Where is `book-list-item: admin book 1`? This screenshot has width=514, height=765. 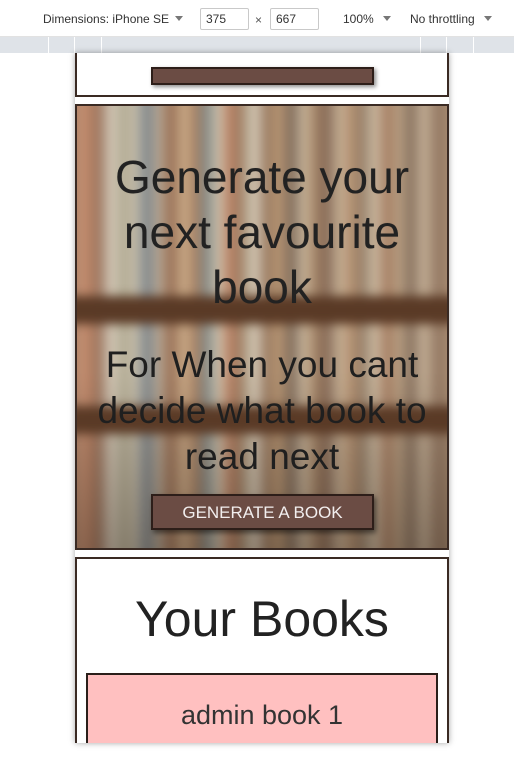 book-list-item: admin book 1 is located at coordinates (262, 708).